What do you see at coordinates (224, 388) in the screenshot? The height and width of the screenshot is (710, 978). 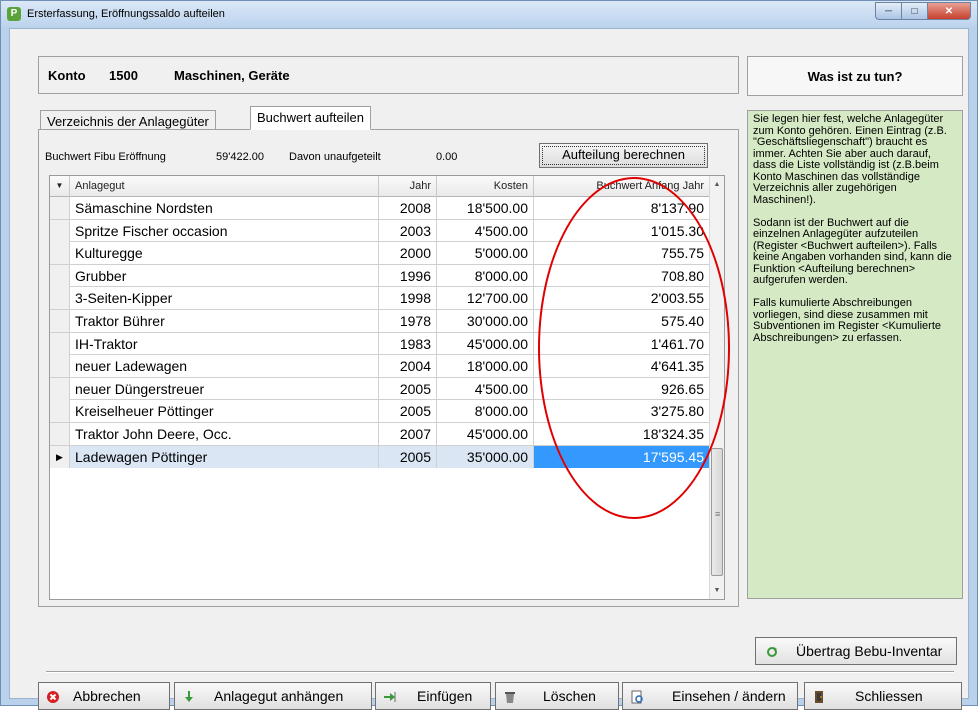 I see `cell-anlagegut: neuer Düngerstreuer` at bounding box center [224, 388].